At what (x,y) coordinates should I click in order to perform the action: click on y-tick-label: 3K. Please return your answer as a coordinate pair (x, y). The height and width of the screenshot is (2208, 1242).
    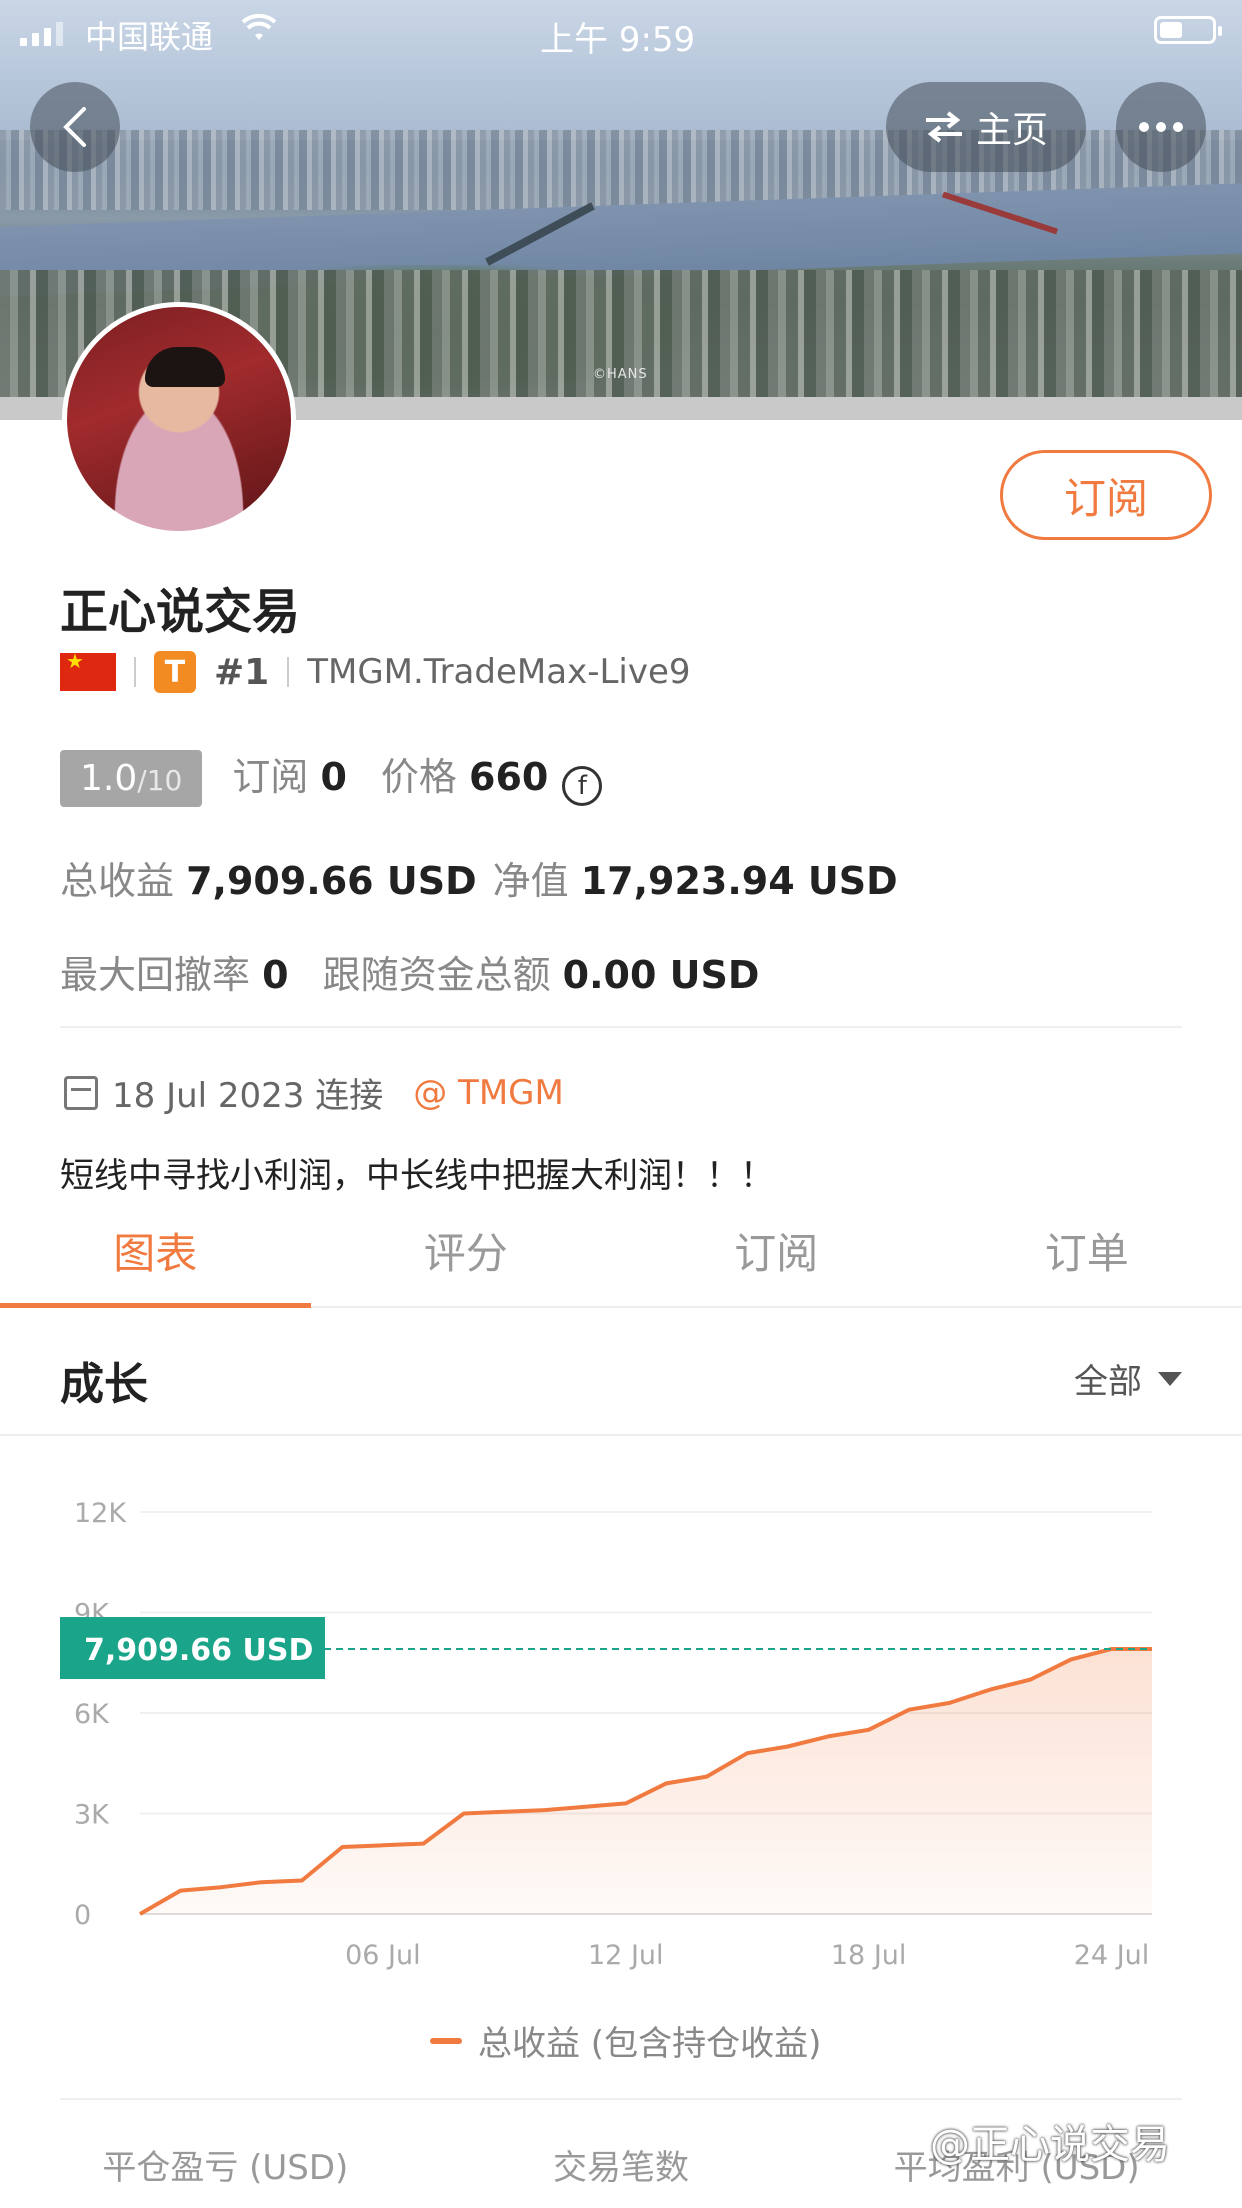
    Looking at the image, I should click on (92, 1815).